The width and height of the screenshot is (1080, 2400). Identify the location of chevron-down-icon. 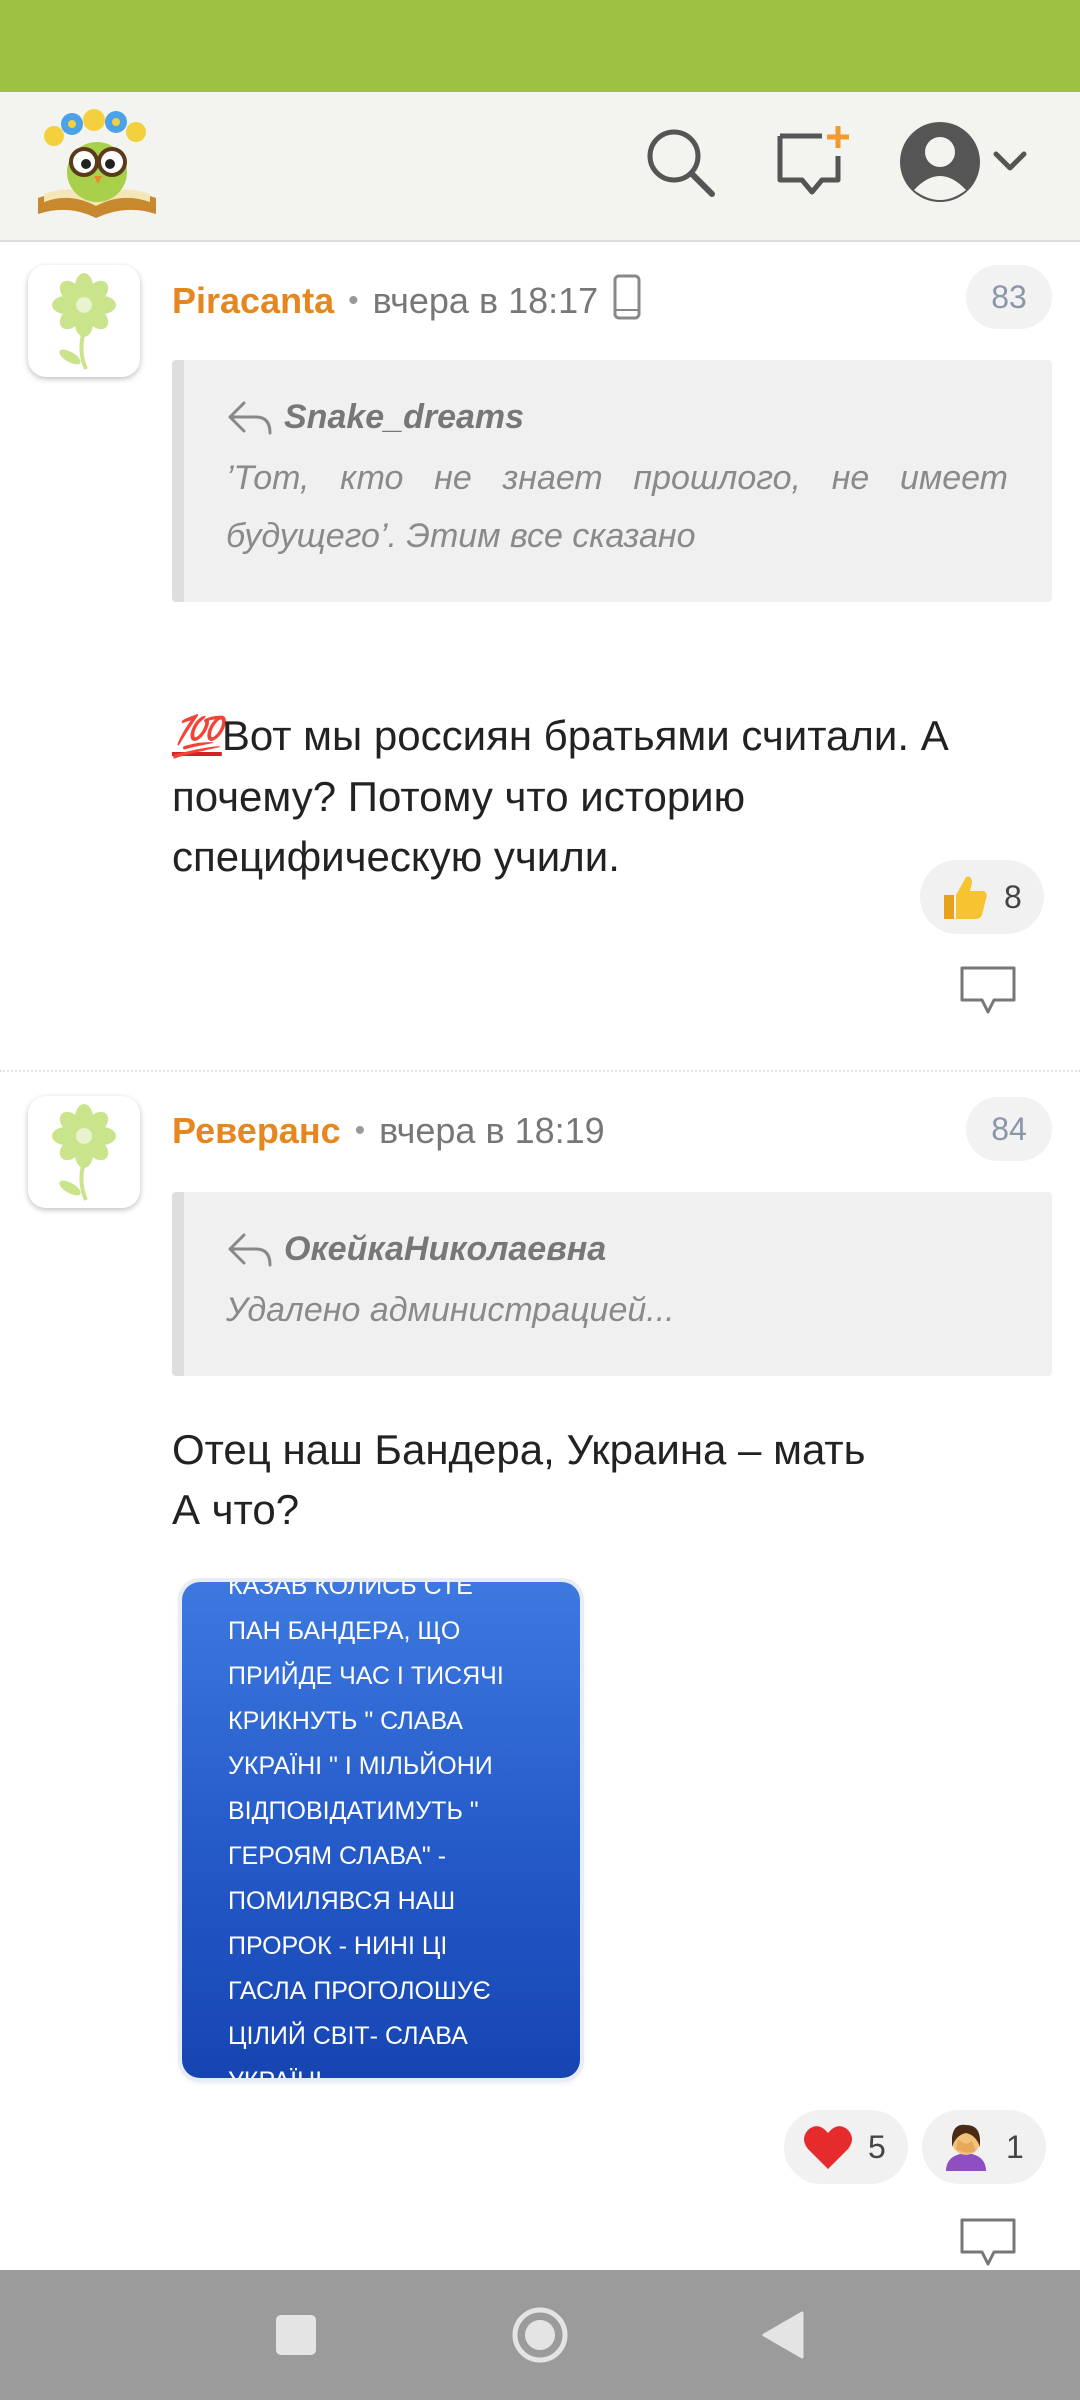
(1010, 161).